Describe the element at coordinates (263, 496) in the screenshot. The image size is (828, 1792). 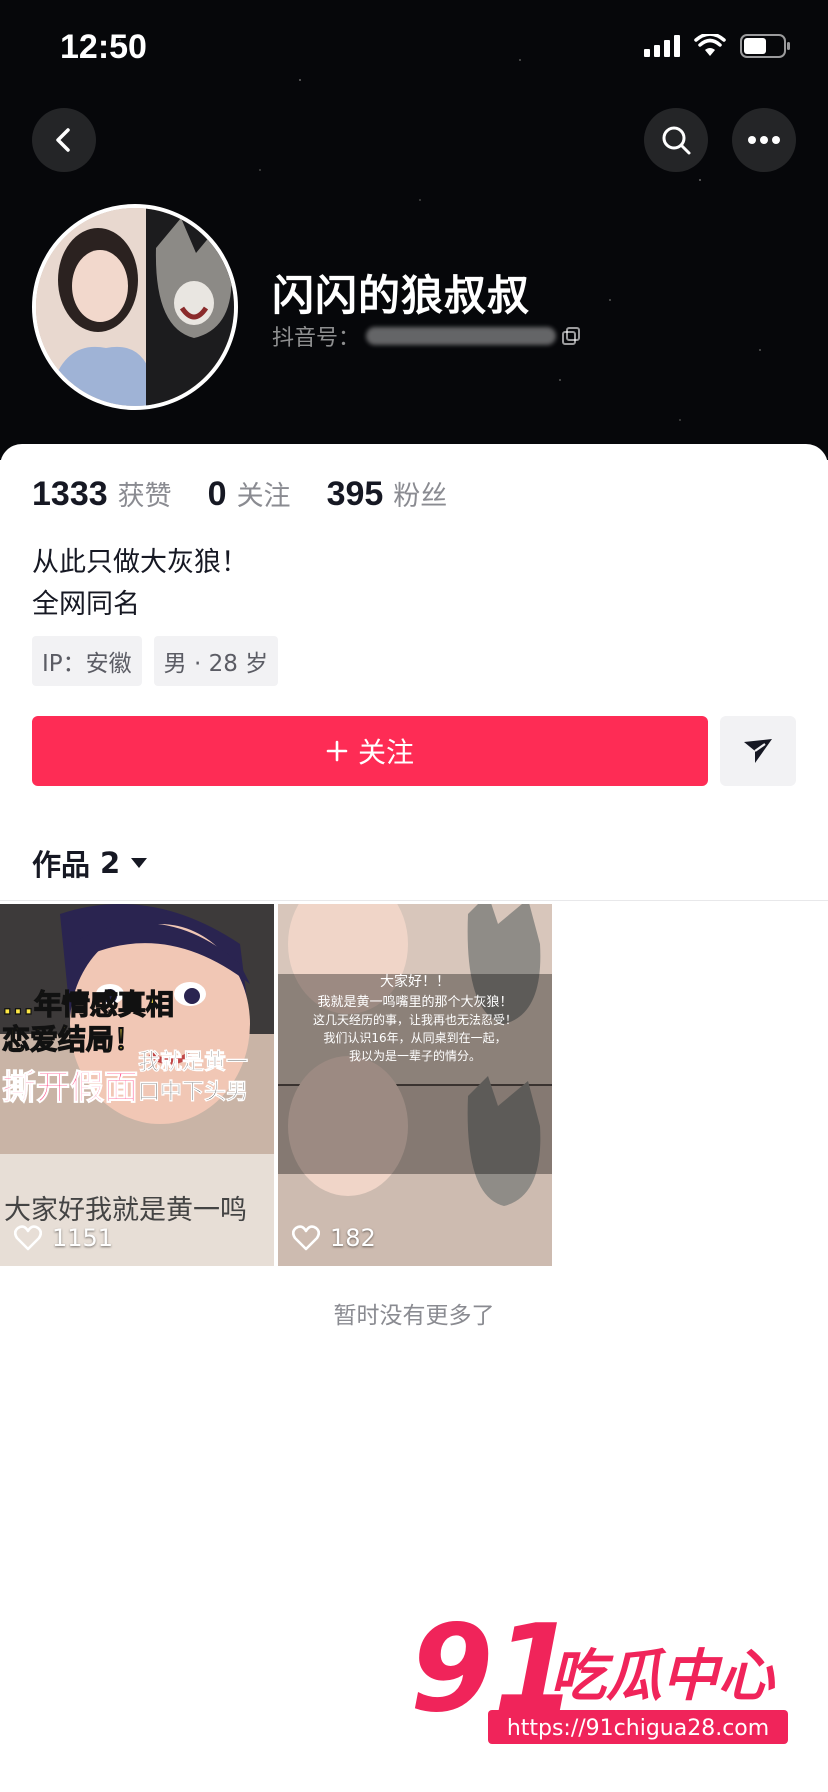
I see `stat-label: 关注` at that location.